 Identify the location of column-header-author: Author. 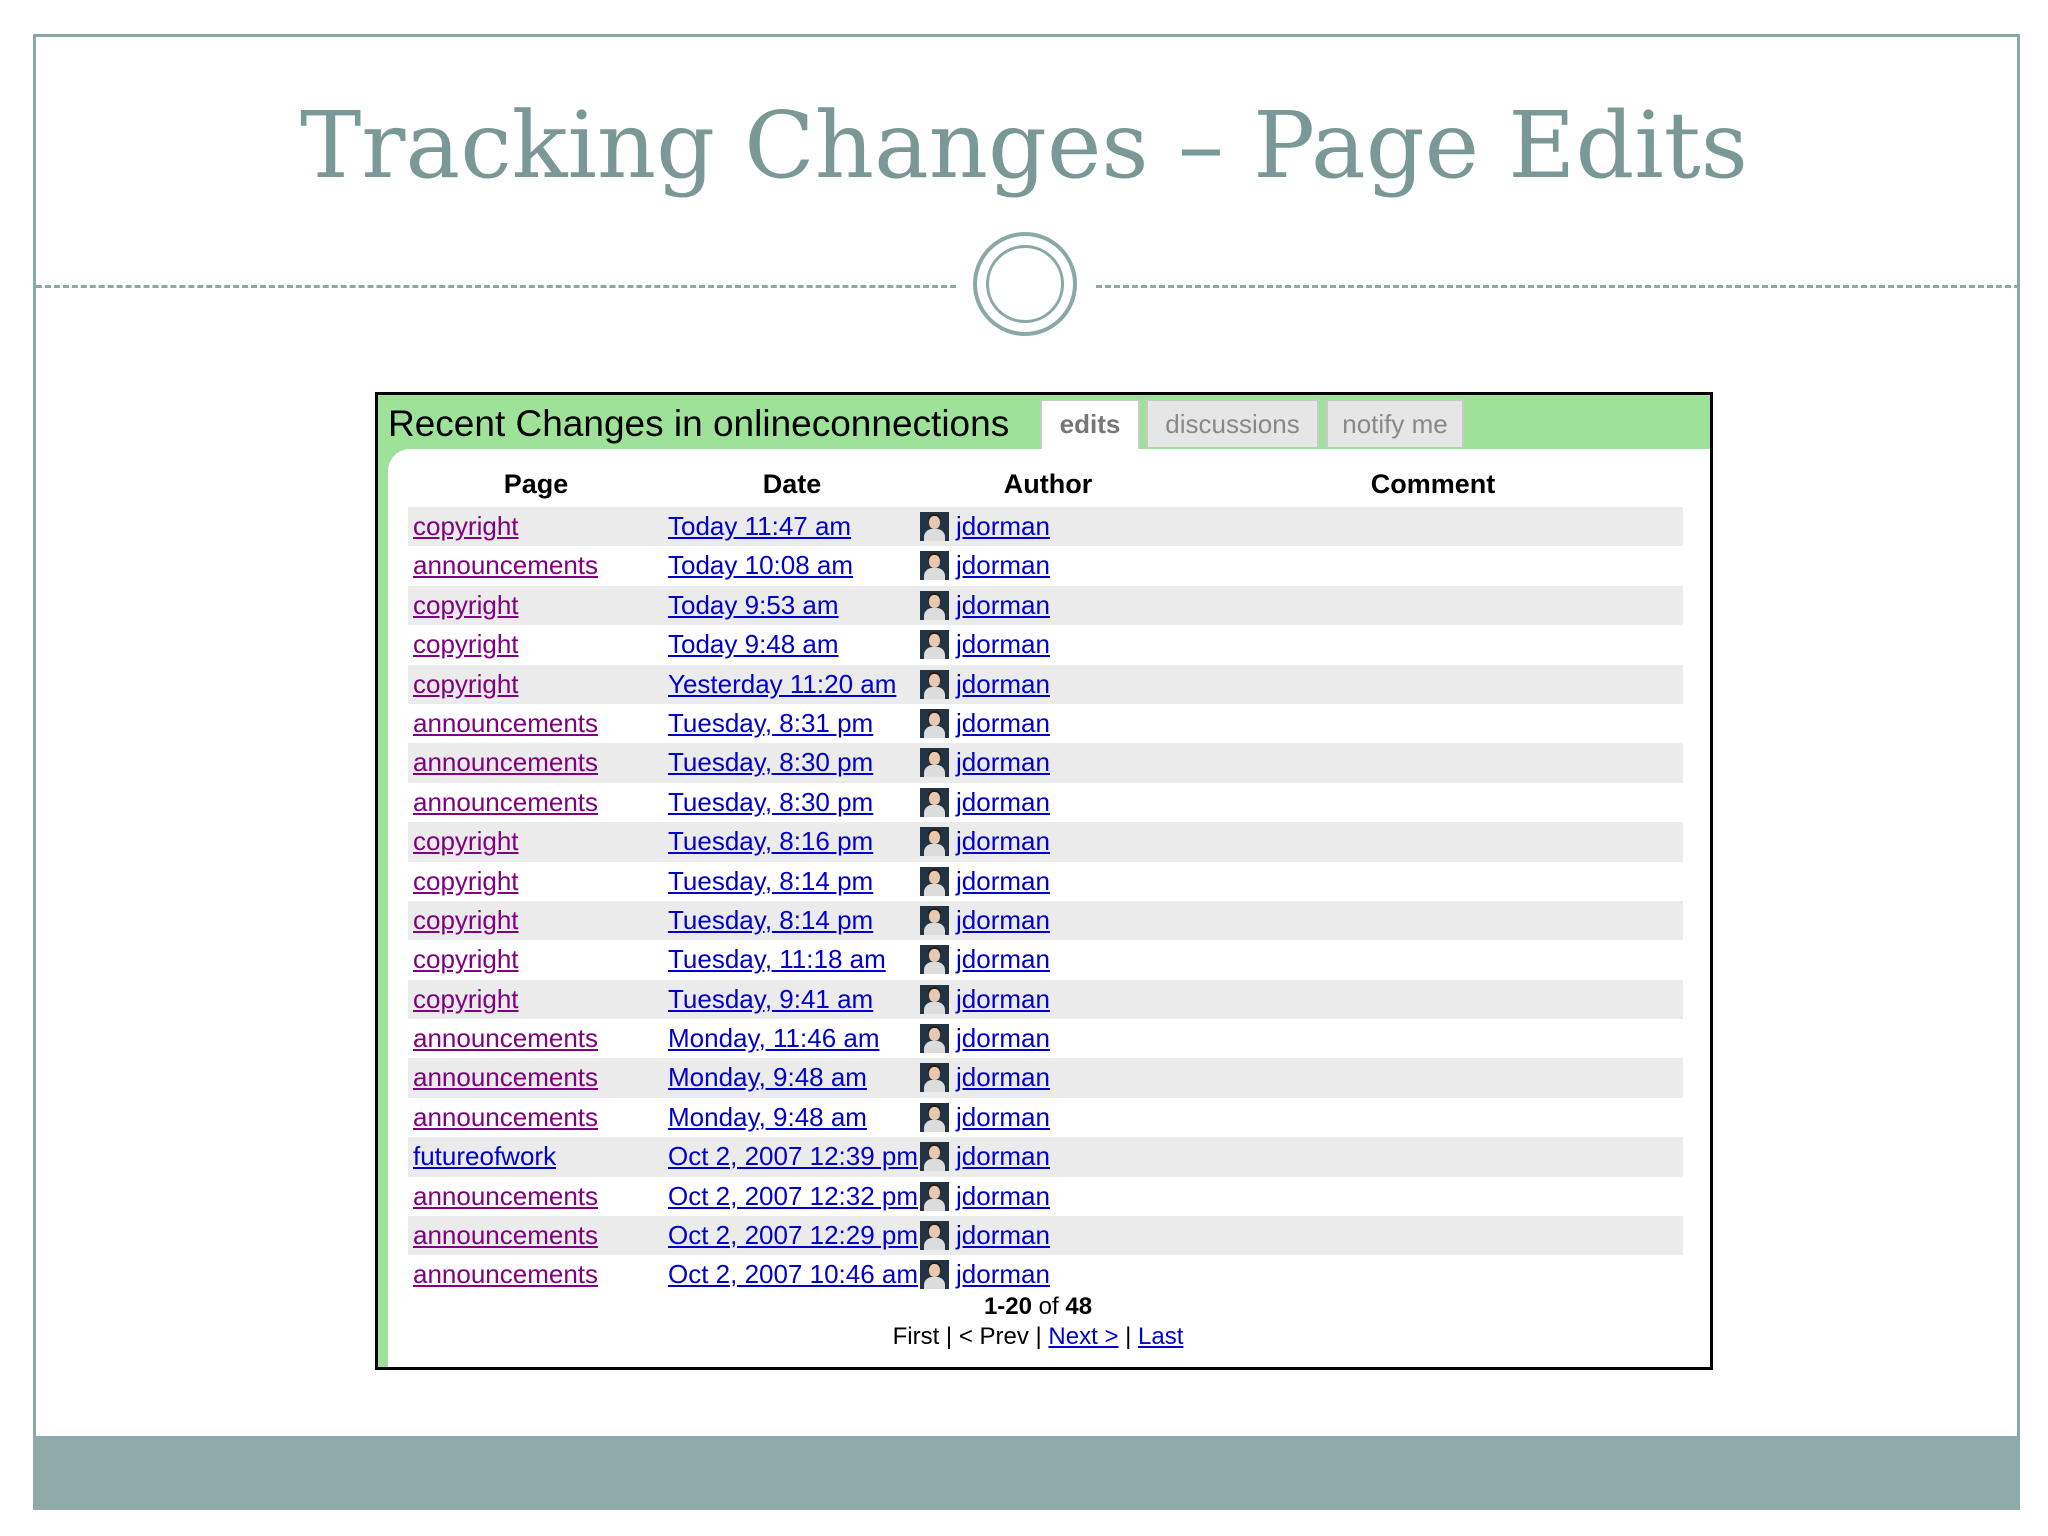
(1048, 484).